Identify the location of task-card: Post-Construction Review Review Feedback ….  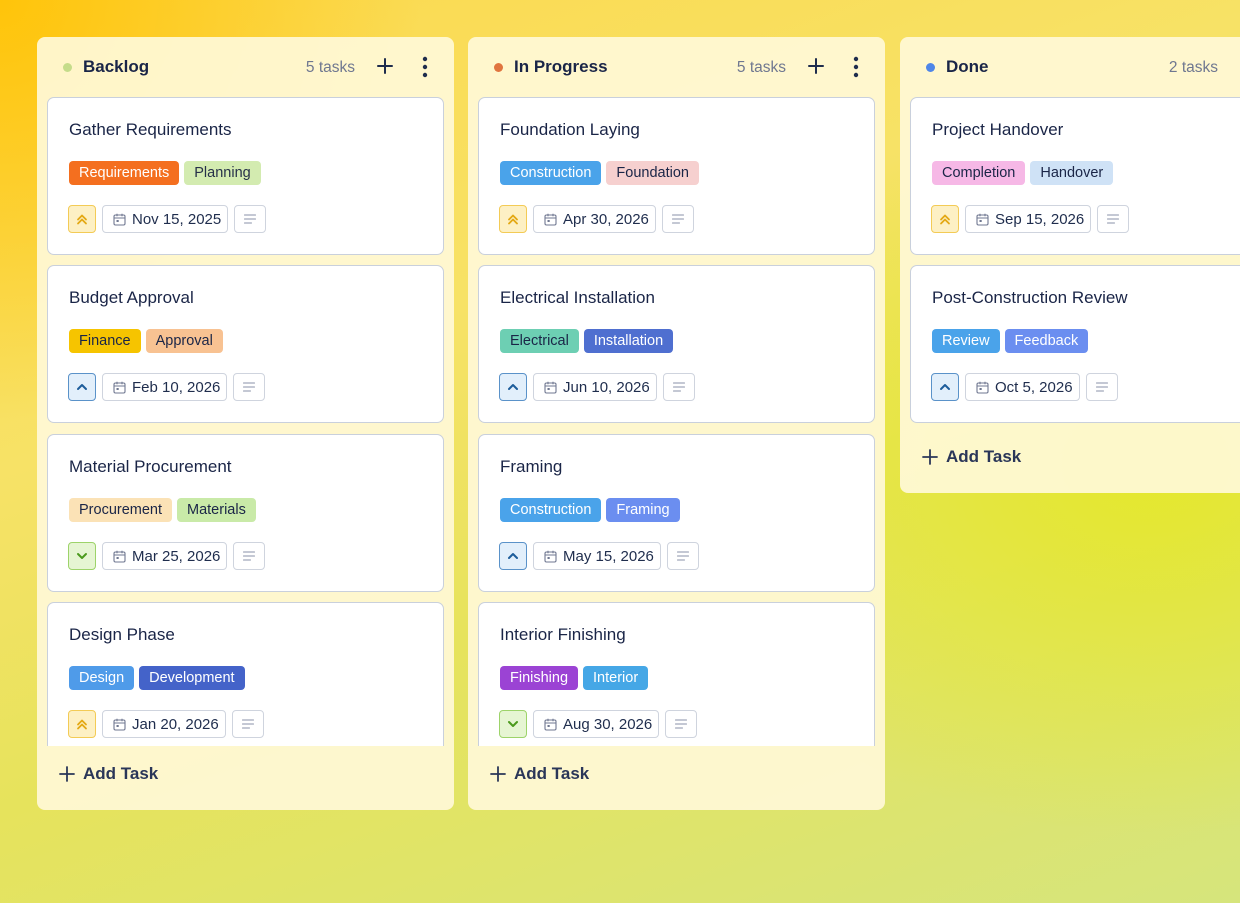
(1075, 344).